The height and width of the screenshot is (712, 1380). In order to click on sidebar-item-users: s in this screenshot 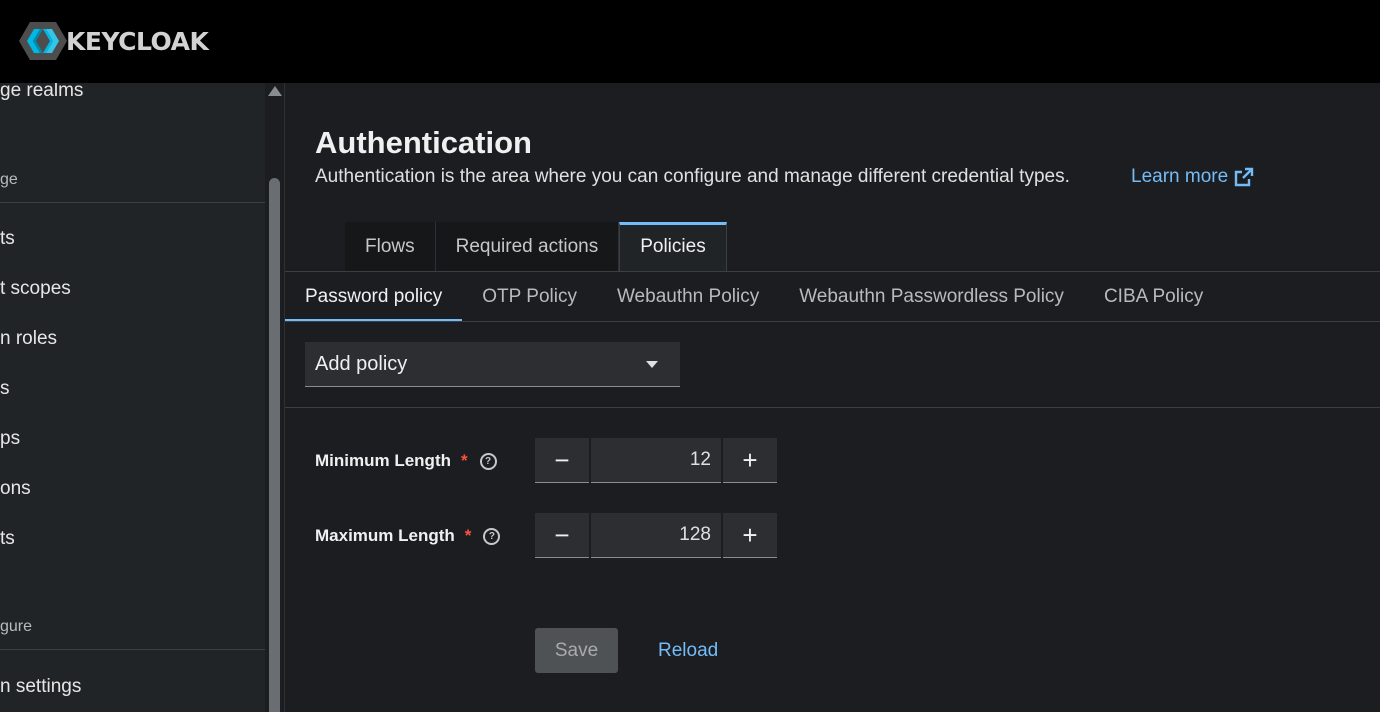, I will do `click(5, 389)`.